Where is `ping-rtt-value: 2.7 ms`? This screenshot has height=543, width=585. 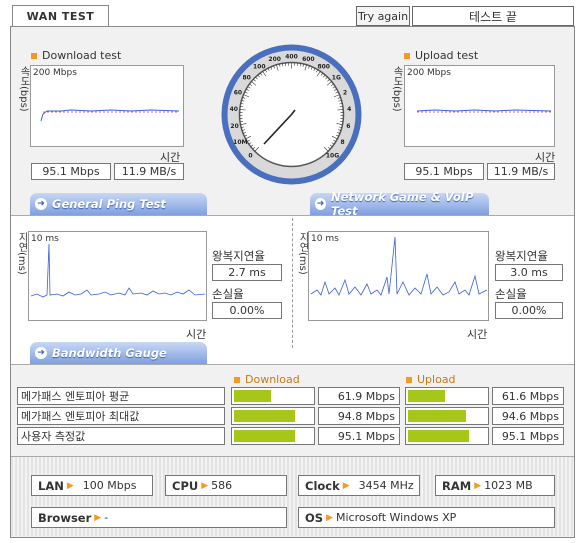 ping-rtt-value: 2.7 ms is located at coordinates (247, 272).